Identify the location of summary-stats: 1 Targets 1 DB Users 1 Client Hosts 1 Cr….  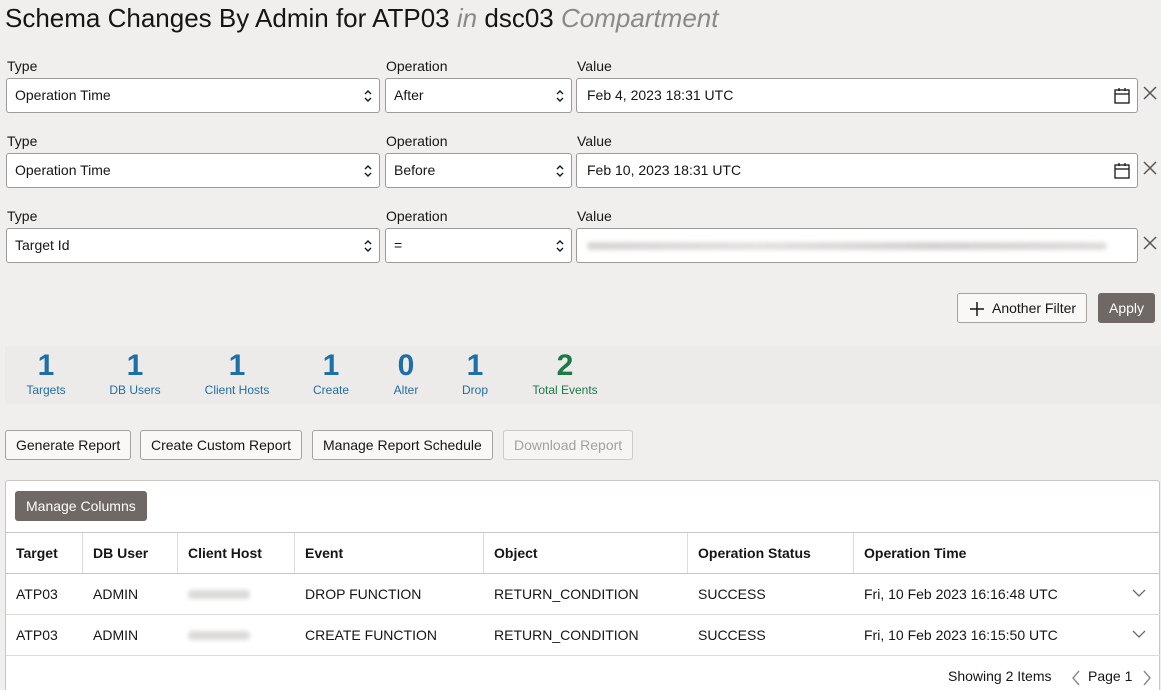
(583, 375).